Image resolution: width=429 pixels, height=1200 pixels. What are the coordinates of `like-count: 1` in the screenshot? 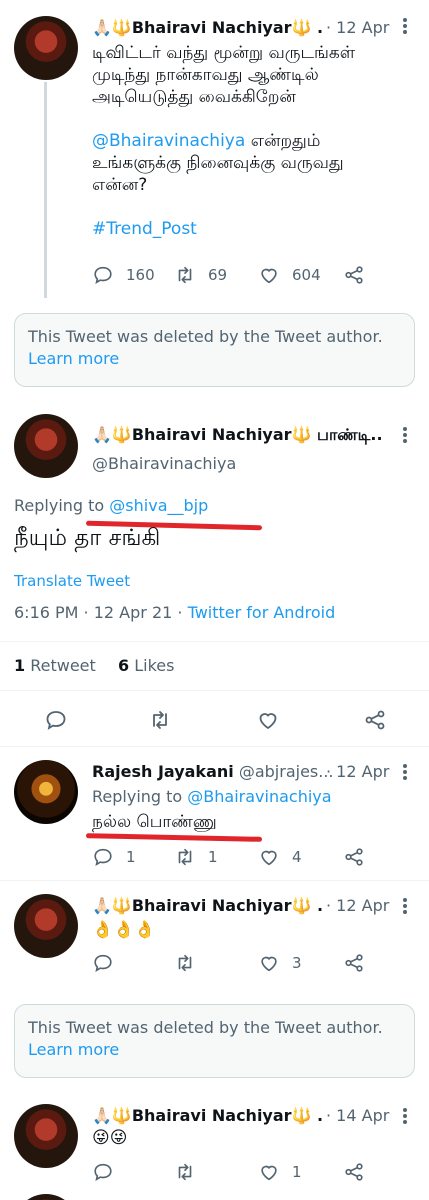 It's located at (297, 1172).